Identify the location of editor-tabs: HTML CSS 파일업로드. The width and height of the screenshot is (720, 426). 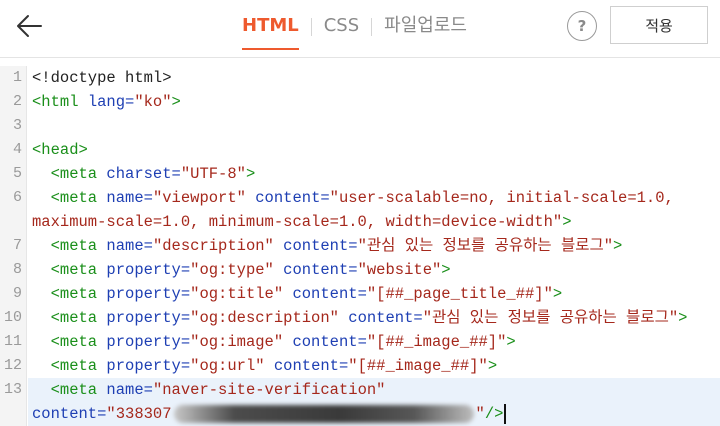
(354, 29).